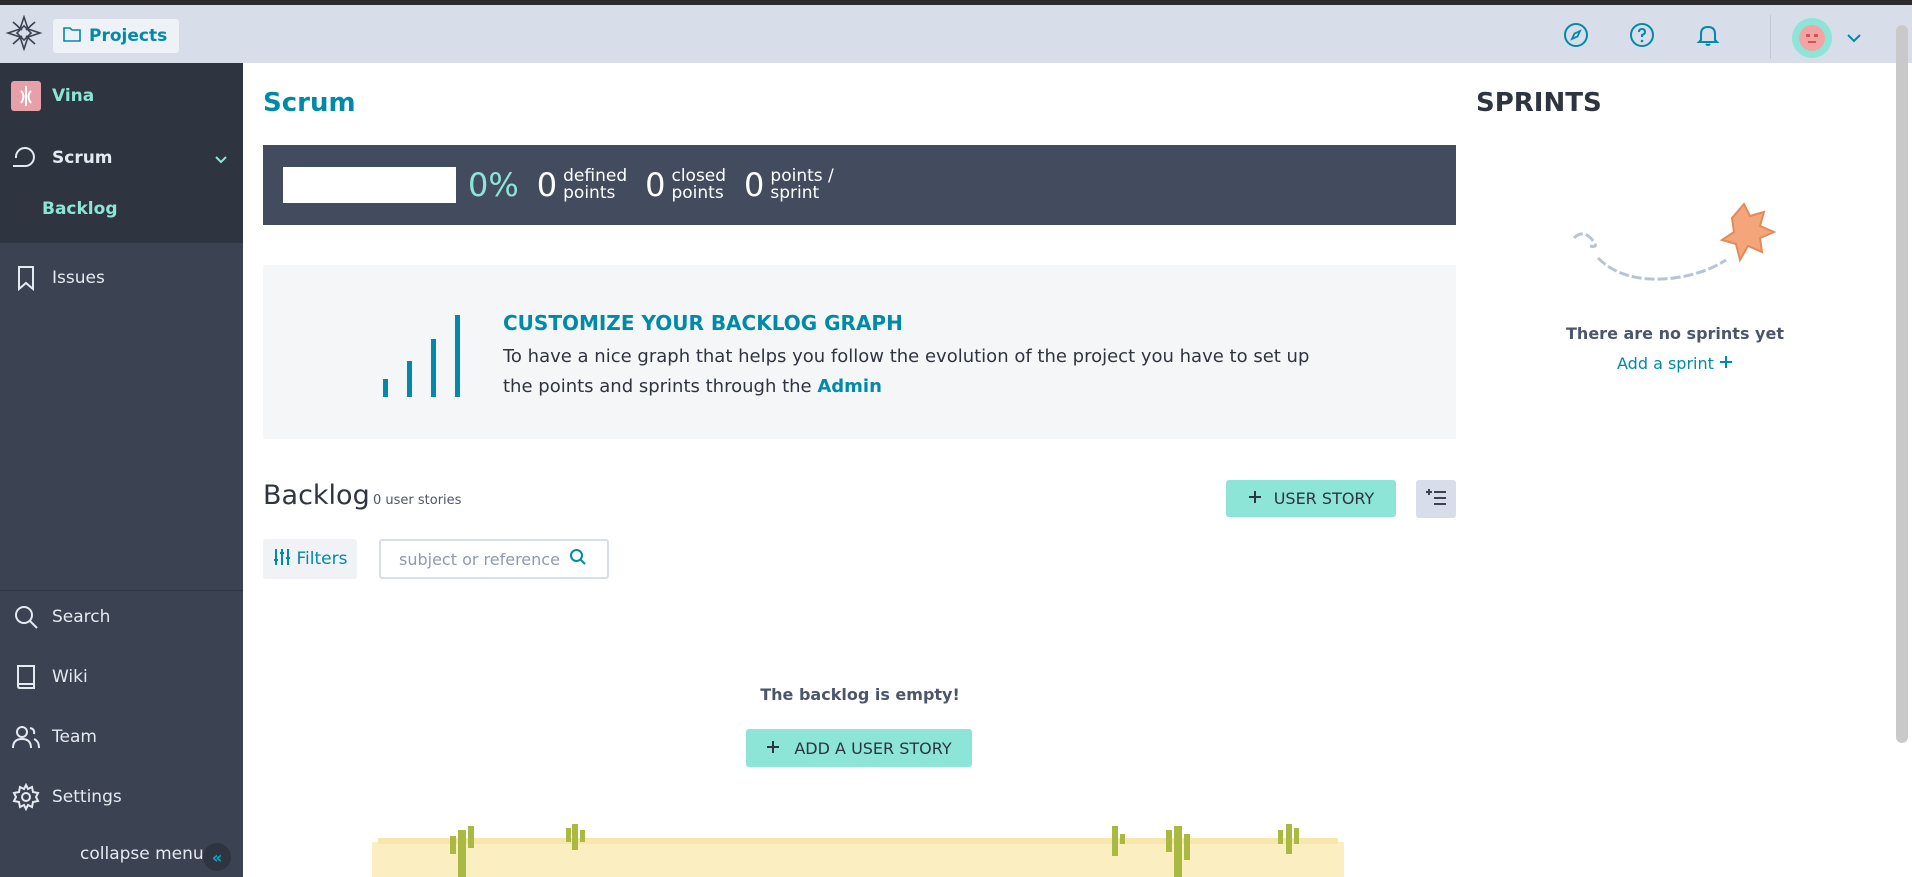 This screenshot has width=1912, height=877. Describe the element at coordinates (595, 184) in the screenshot. I see `stat-label: defined points` at that location.